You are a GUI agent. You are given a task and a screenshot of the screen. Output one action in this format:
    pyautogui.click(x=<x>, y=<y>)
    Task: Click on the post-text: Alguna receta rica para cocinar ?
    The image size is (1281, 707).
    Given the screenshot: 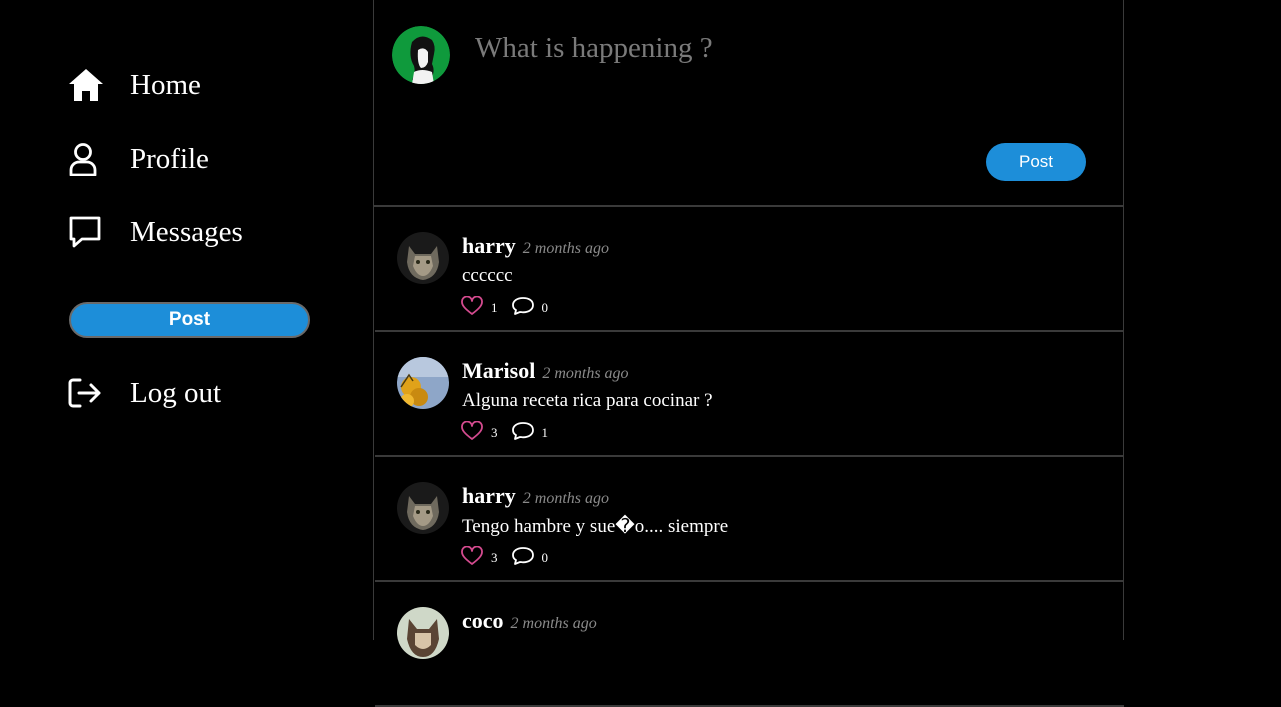 What is the action you would take?
    pyautogui.click(x=587, y=400)
    